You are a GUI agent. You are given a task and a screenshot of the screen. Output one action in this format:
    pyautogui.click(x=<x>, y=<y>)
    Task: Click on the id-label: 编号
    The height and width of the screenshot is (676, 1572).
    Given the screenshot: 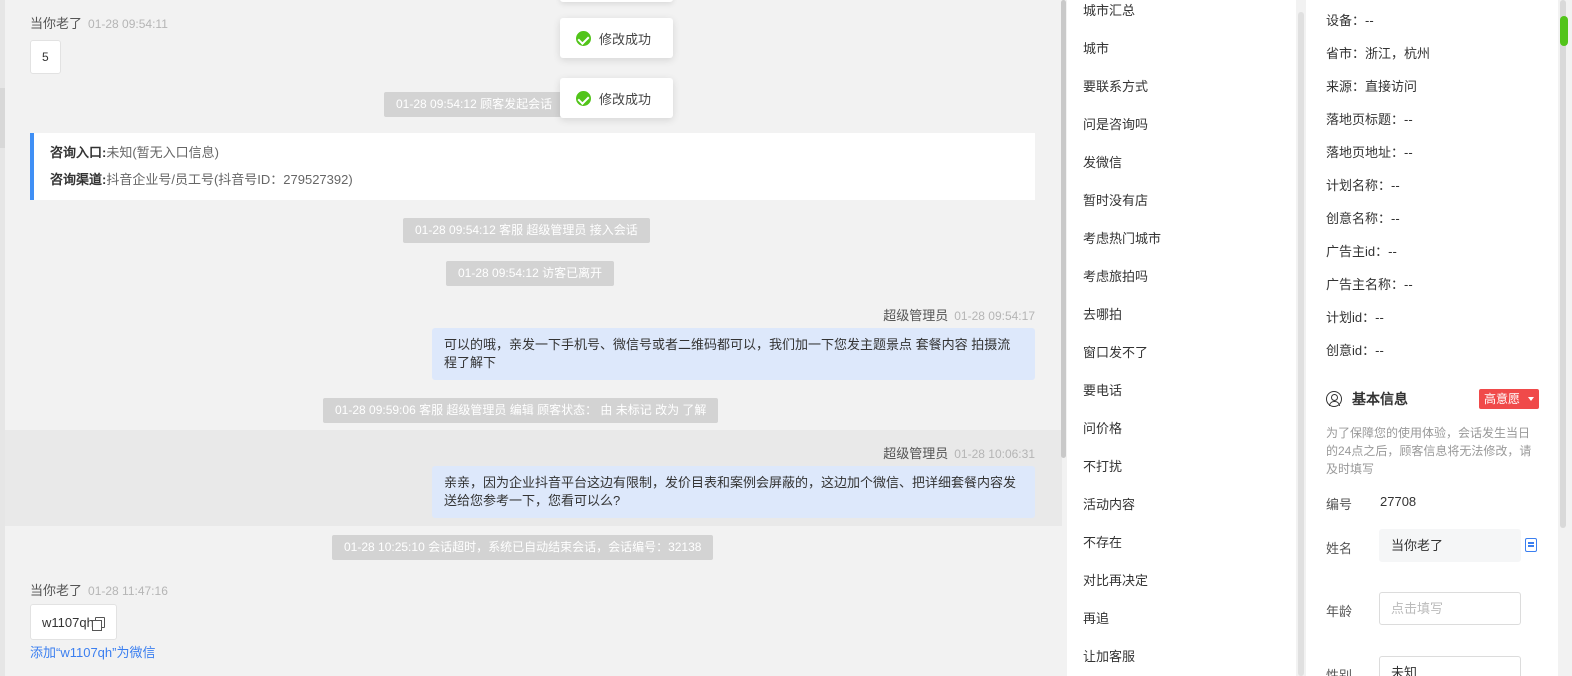 What is the action you would take?
    pyautogui.click(x=1339, y=504)
    